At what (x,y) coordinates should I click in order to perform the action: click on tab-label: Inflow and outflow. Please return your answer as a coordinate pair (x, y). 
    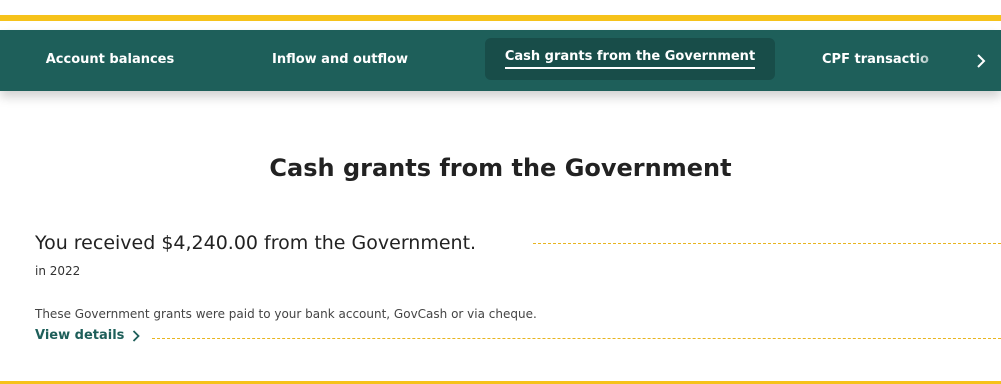
    Looking at the image, I should click on (340, 59).